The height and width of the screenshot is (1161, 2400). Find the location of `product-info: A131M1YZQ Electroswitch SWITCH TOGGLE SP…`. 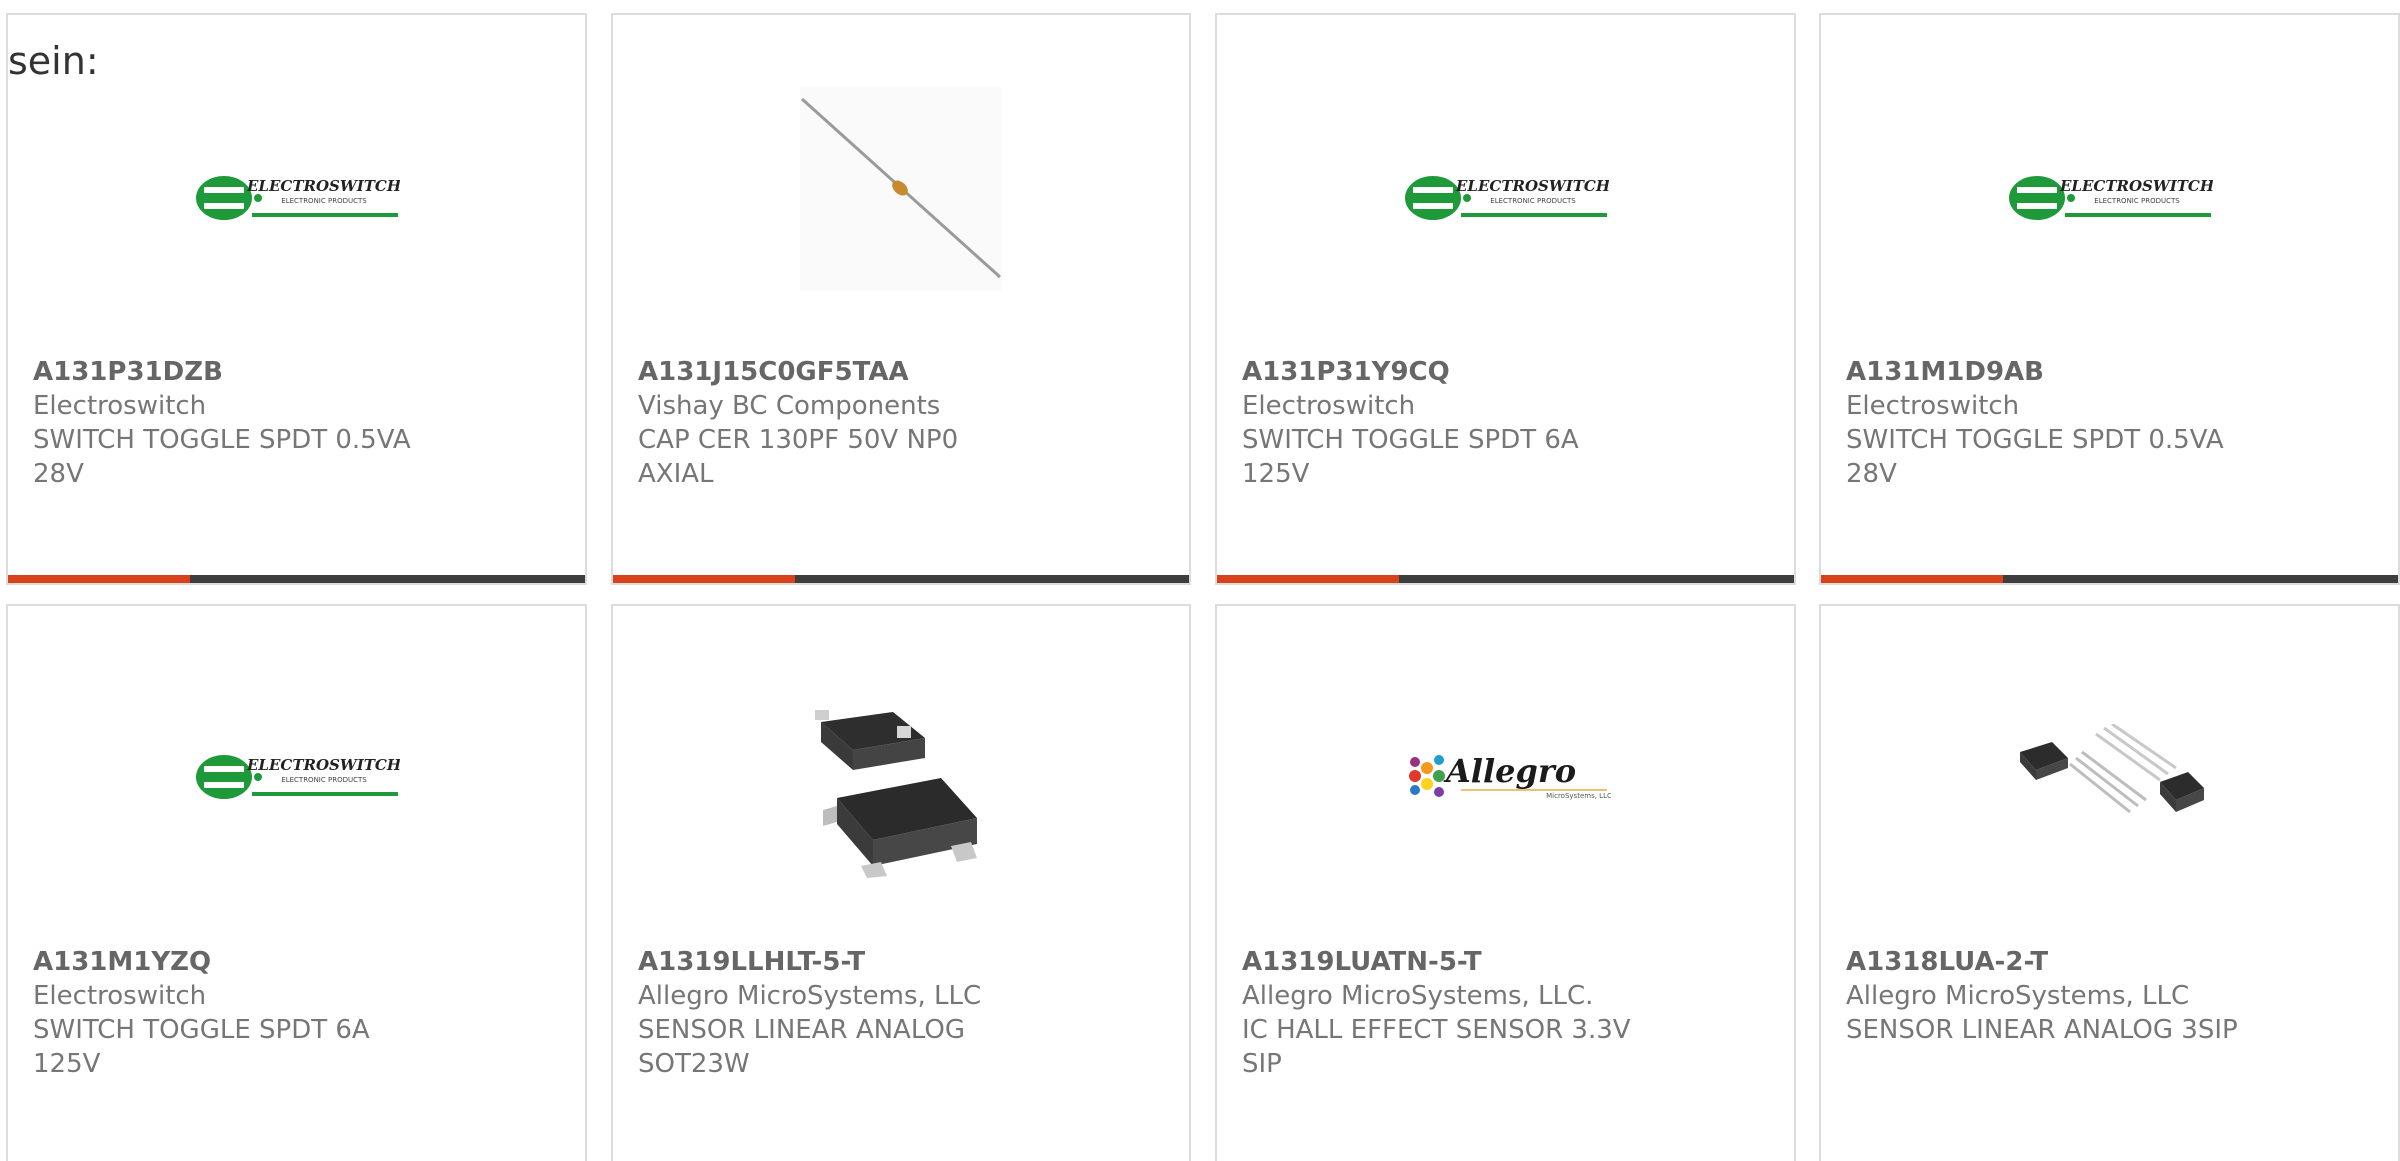

product-info: A131M1YZQ Electroswitch SWITCH TOGGLE SP… is located at coordinates (233, 1013).